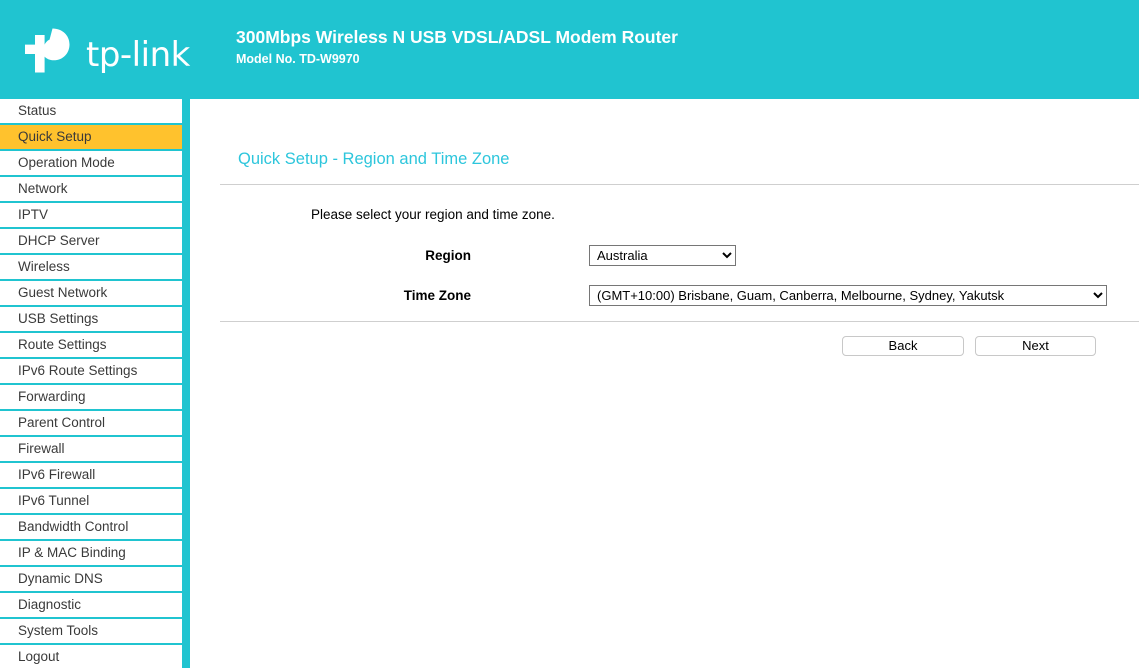 The height and width of the screenshot is (669, 1139). What do you see at coordinates (437, 295) in the screenshot?
I see `timezone-label: Time Zone` at bounding box center [437, 295].